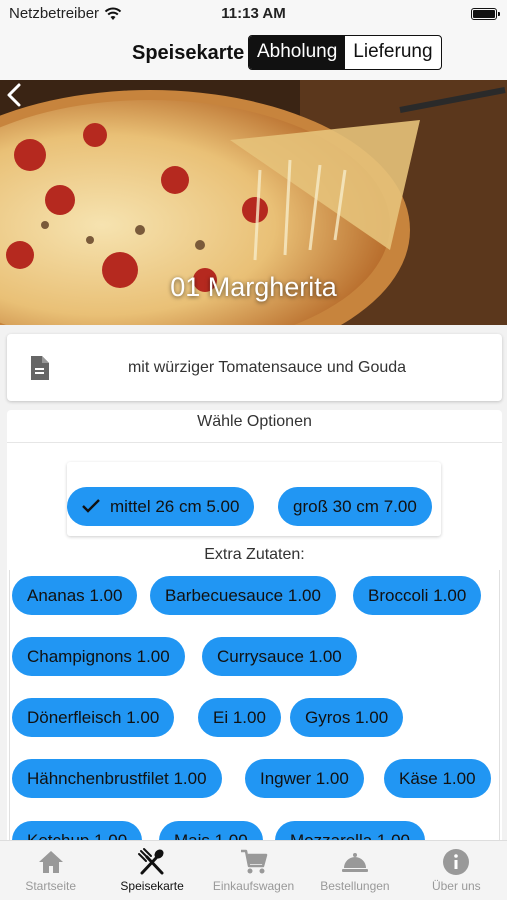  I want to click on tab-orders: Bestellungen, so click(354, 870).